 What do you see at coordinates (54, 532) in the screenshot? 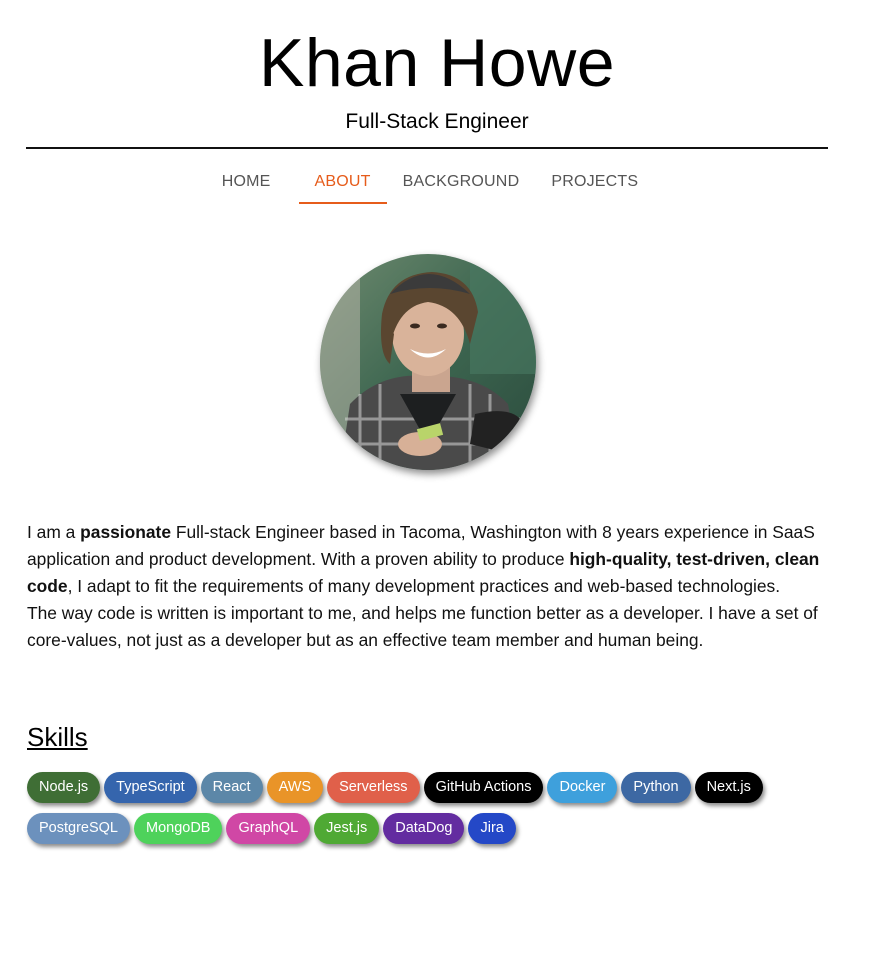
I see `about-text-segment: I am a` at bounding box center [54, 532].